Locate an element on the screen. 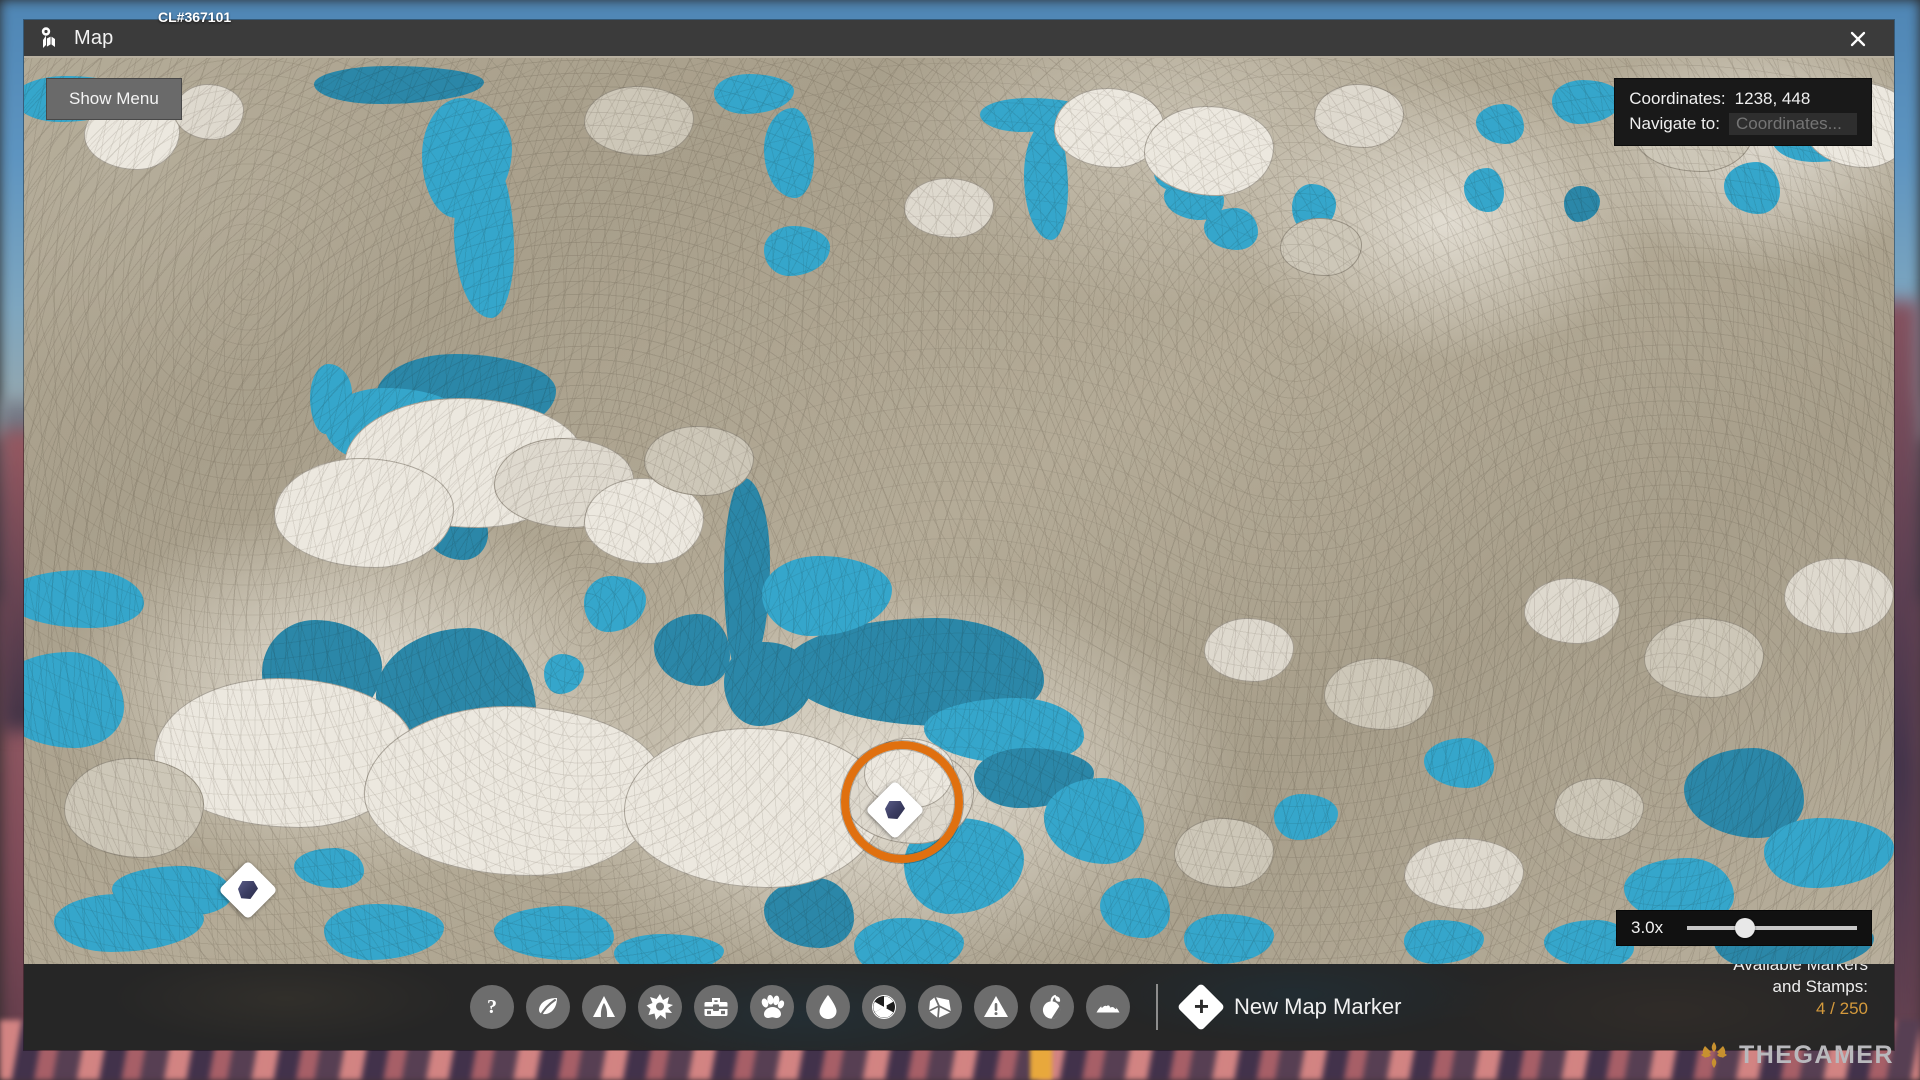  marker-button-camp is located at coordinates (604, 1007).